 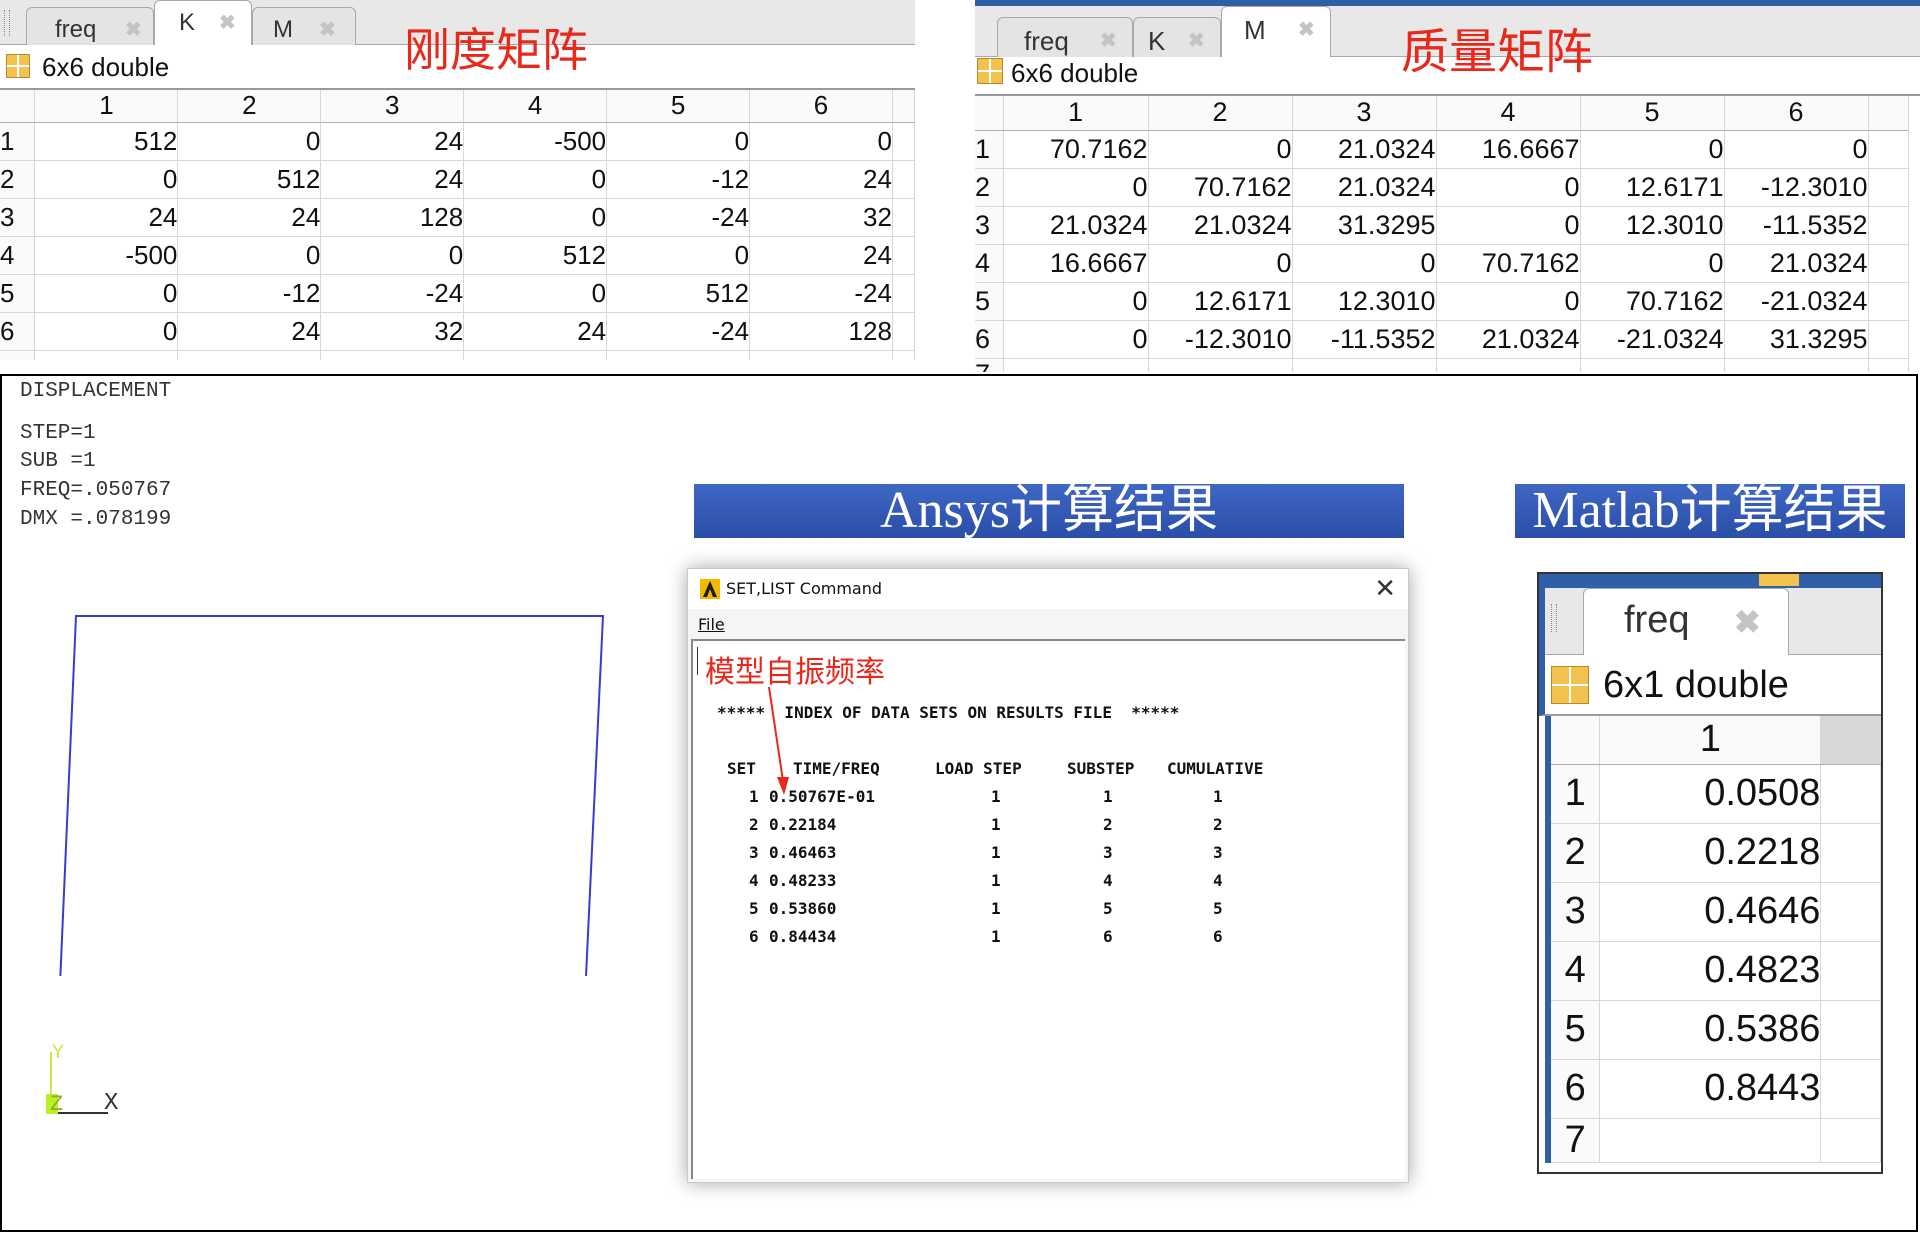 I want to click on matrix-cell: 12.6171, so click(x=1652, y=187).